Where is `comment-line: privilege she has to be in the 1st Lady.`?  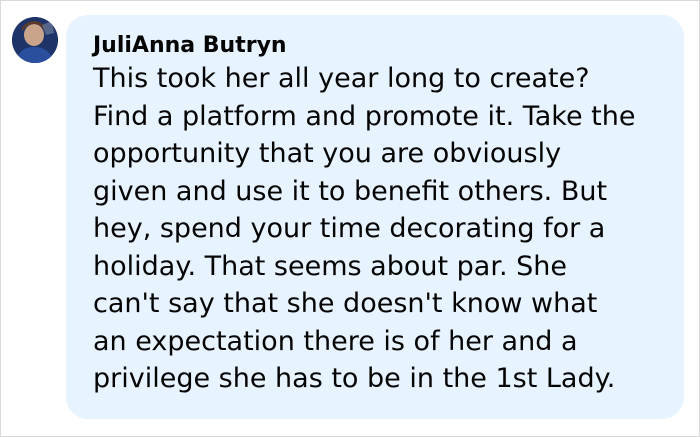 comment-line: privilege she has to be in the 1st Lady. is located at coordinates (354, 378).